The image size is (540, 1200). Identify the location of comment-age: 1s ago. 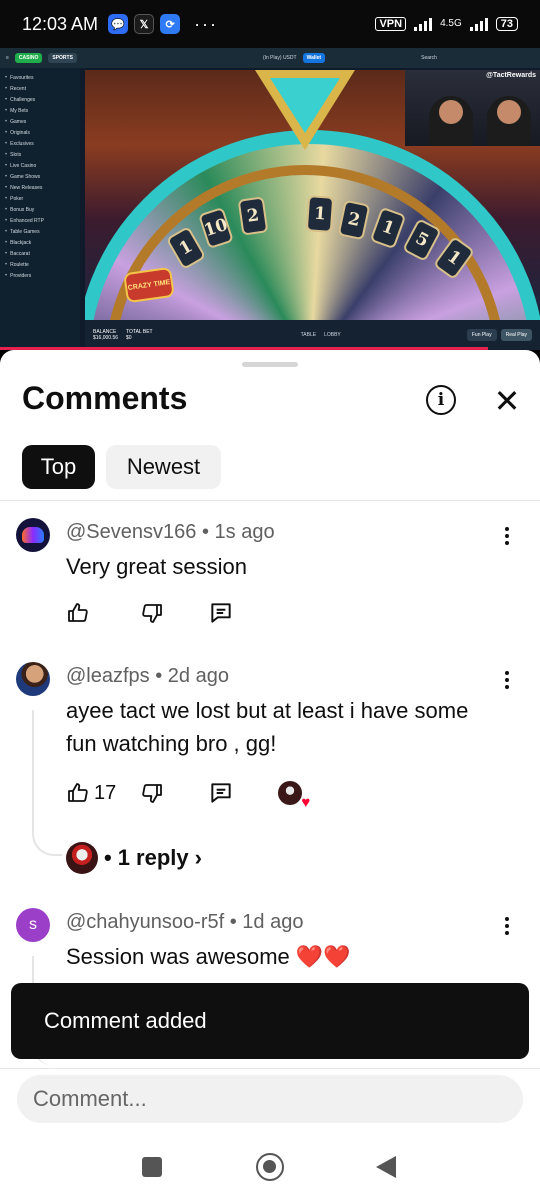
(244, 532).